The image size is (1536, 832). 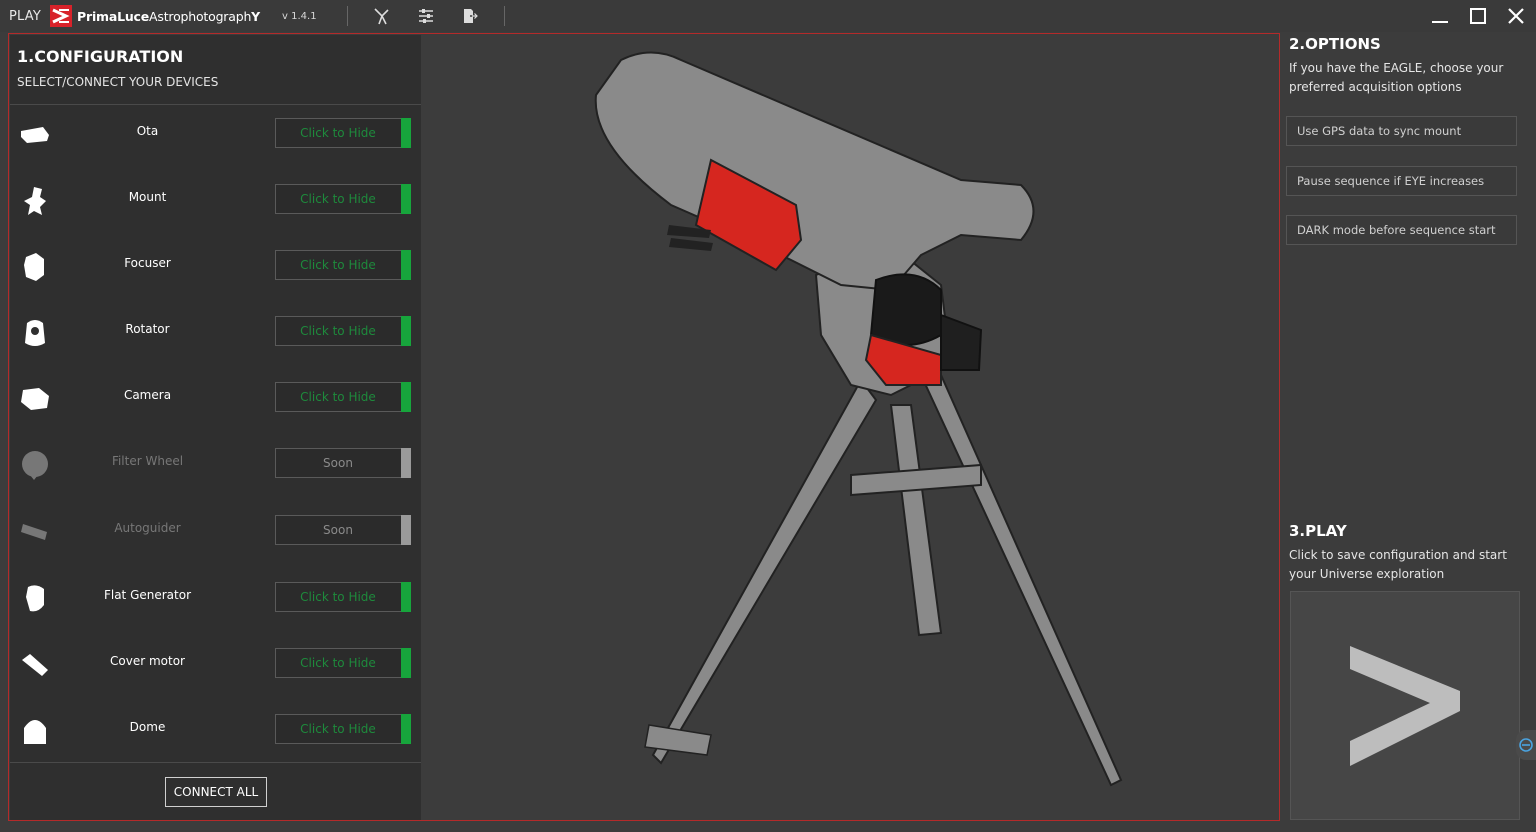 What do you see at coordinates (61, 16) in the screenshot?
I see `primaluce-logo-icon` at bounding box center [61, 16].